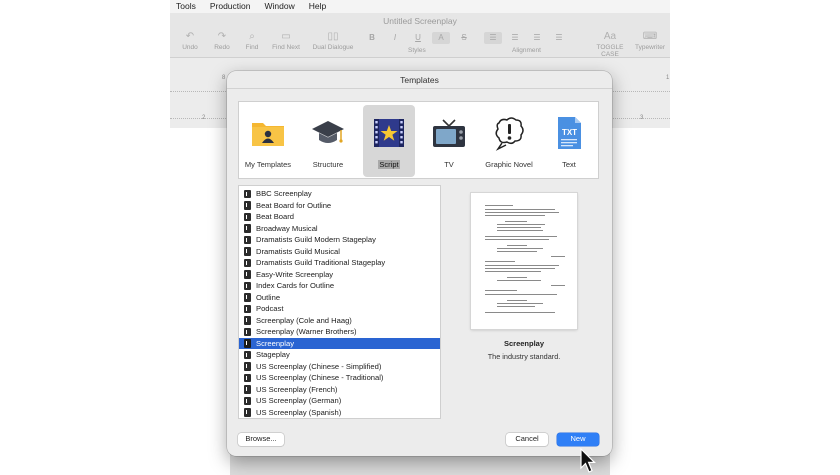  What do you see at coordinates (559, 38) in the screenshot?
I see `align-justify-button: ☰` at bounding box center [559, 38].